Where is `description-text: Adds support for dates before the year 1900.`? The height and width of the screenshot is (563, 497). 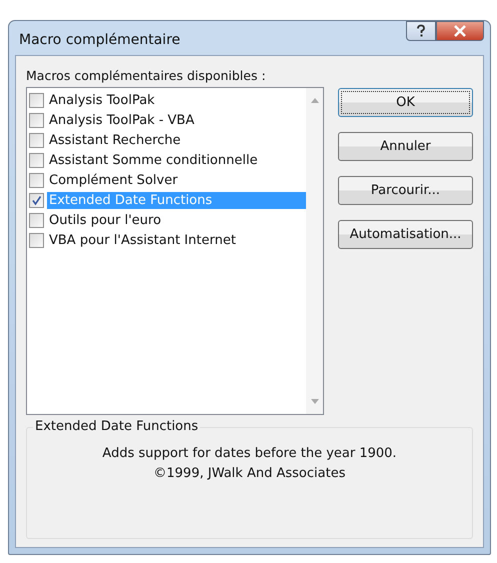 description-text: Adds support for dates before the year 1900. is located at coordinates (249, 454).